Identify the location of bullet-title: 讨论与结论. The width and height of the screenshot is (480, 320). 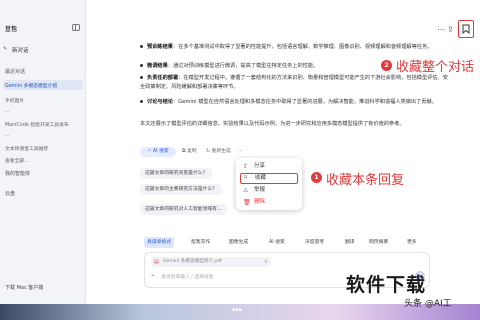
(160, 102).